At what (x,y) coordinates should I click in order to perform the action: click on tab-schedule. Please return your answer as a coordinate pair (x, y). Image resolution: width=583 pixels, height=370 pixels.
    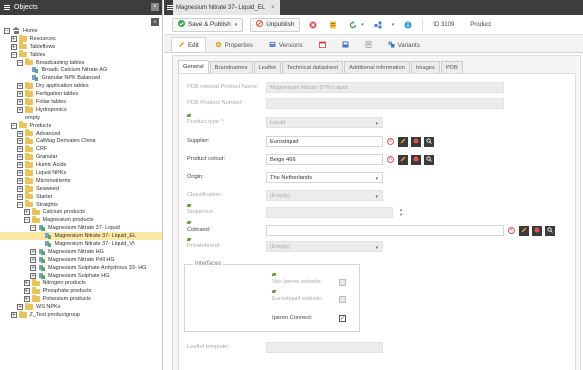
    Looking at the image, I should click on (322, 45).